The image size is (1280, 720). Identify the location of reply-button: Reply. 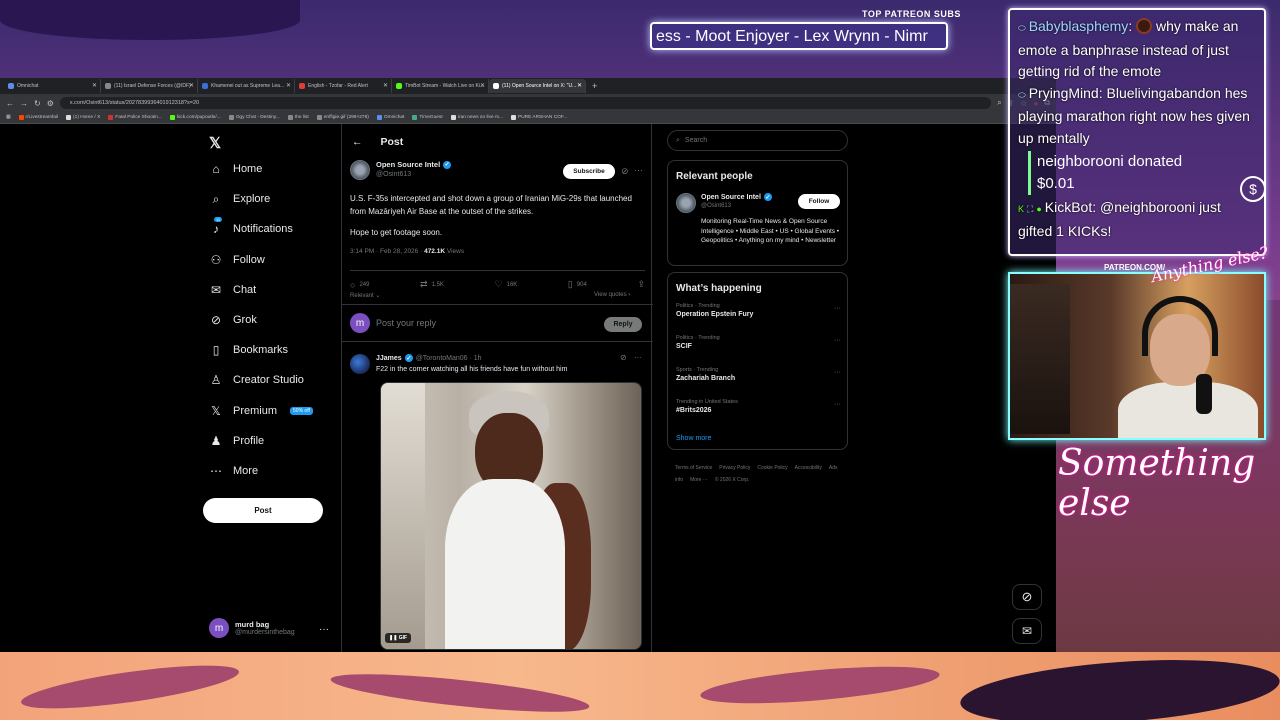
(623, 324).